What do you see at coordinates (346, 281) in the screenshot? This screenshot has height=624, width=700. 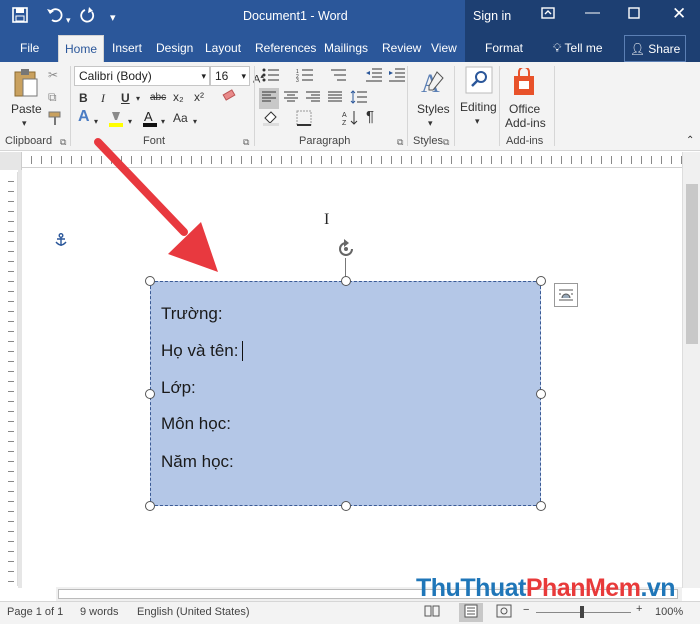 I see `resize-handle-top` at bounding box center [346, 281].